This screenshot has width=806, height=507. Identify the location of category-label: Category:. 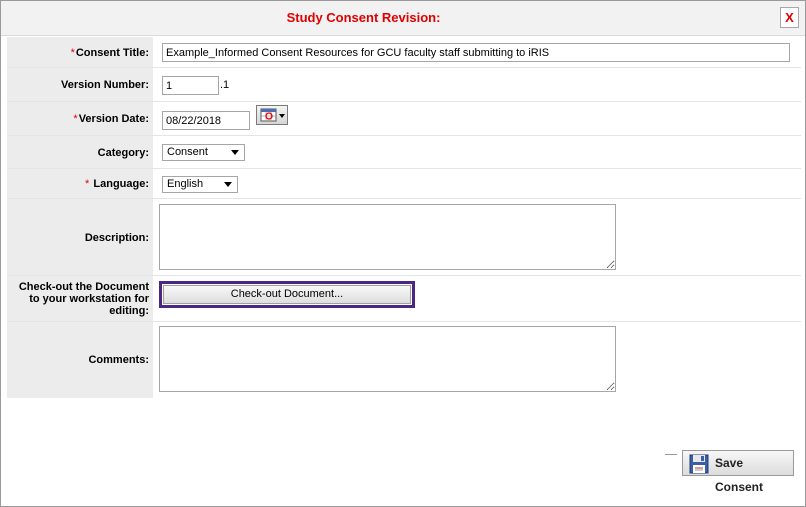
(80, 152).